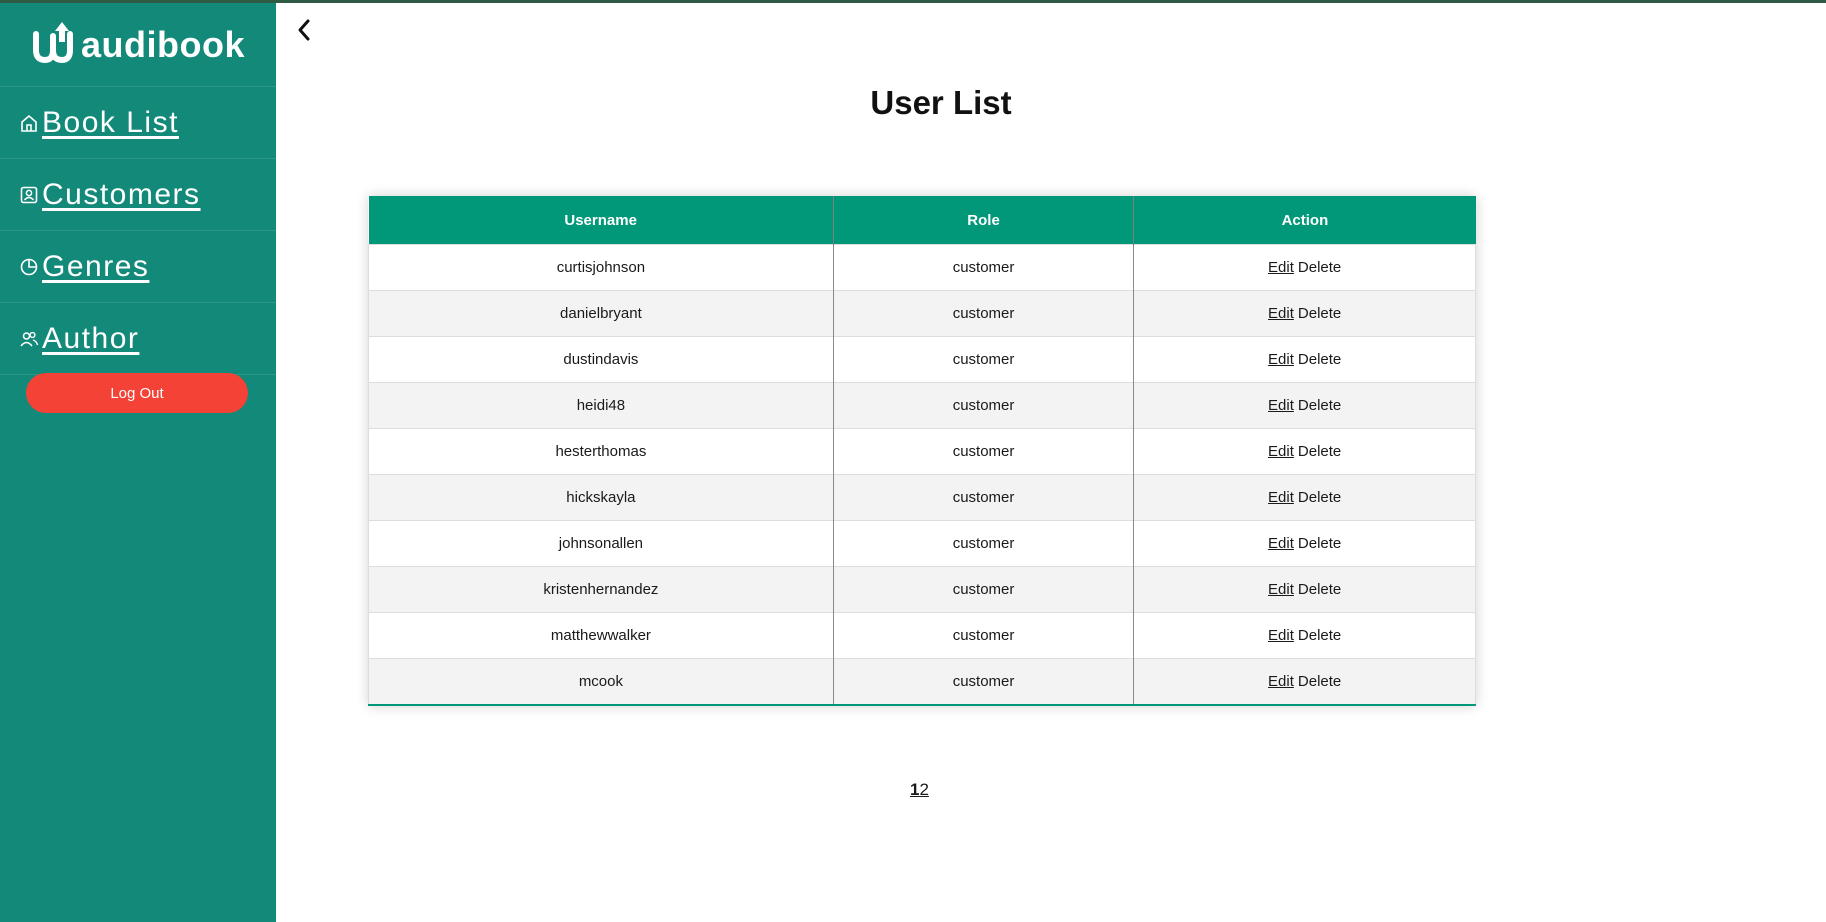  I want to click on table-row: hesterthomas customer Edit Delete, so click(922, 451).